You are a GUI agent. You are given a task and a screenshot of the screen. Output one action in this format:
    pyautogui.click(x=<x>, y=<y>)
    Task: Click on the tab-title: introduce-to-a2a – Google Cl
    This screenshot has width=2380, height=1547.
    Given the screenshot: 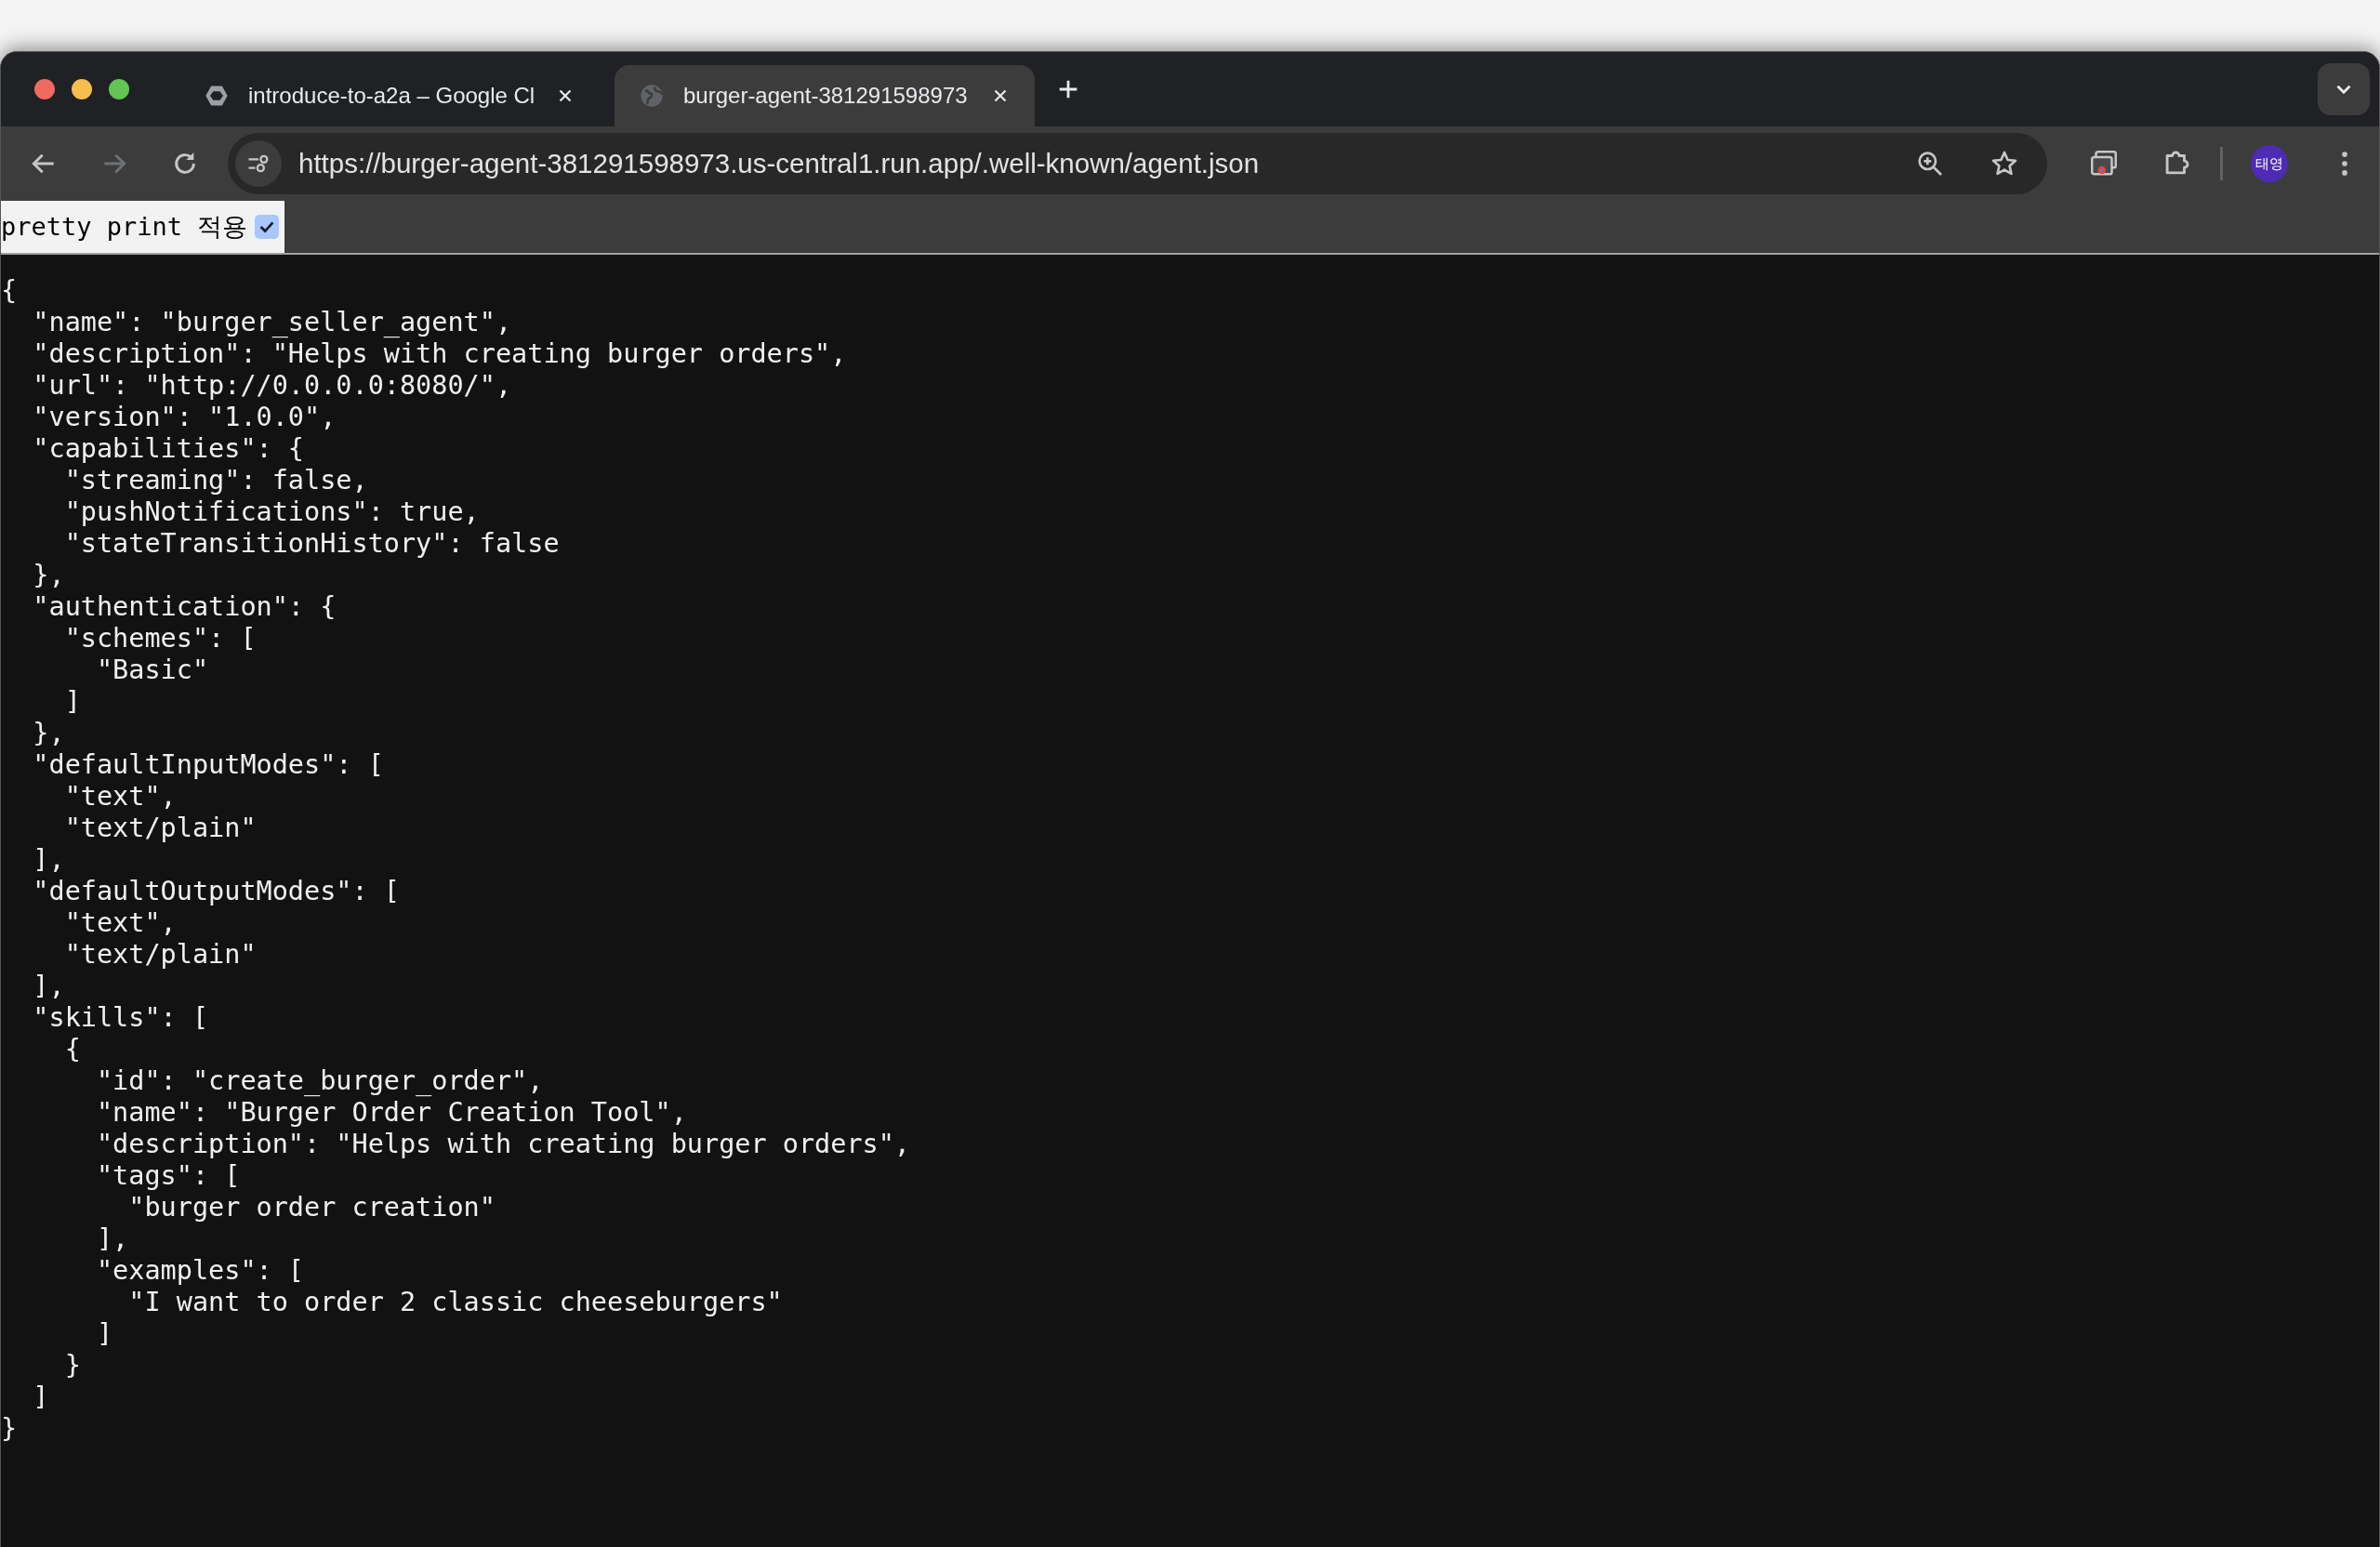 What is the action you would take?
    pyautogui.click(x=392, y=96)
    